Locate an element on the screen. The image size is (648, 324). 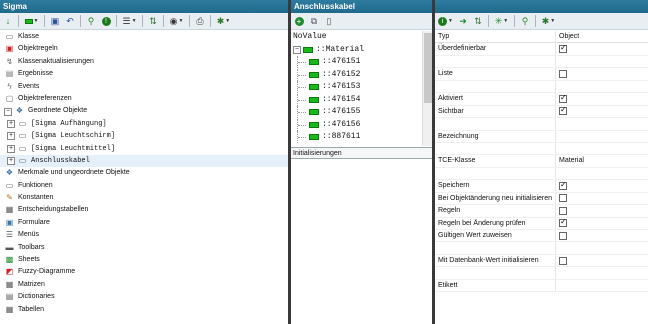
tree-item: ϟ Events is located at coordinates (144, 87).